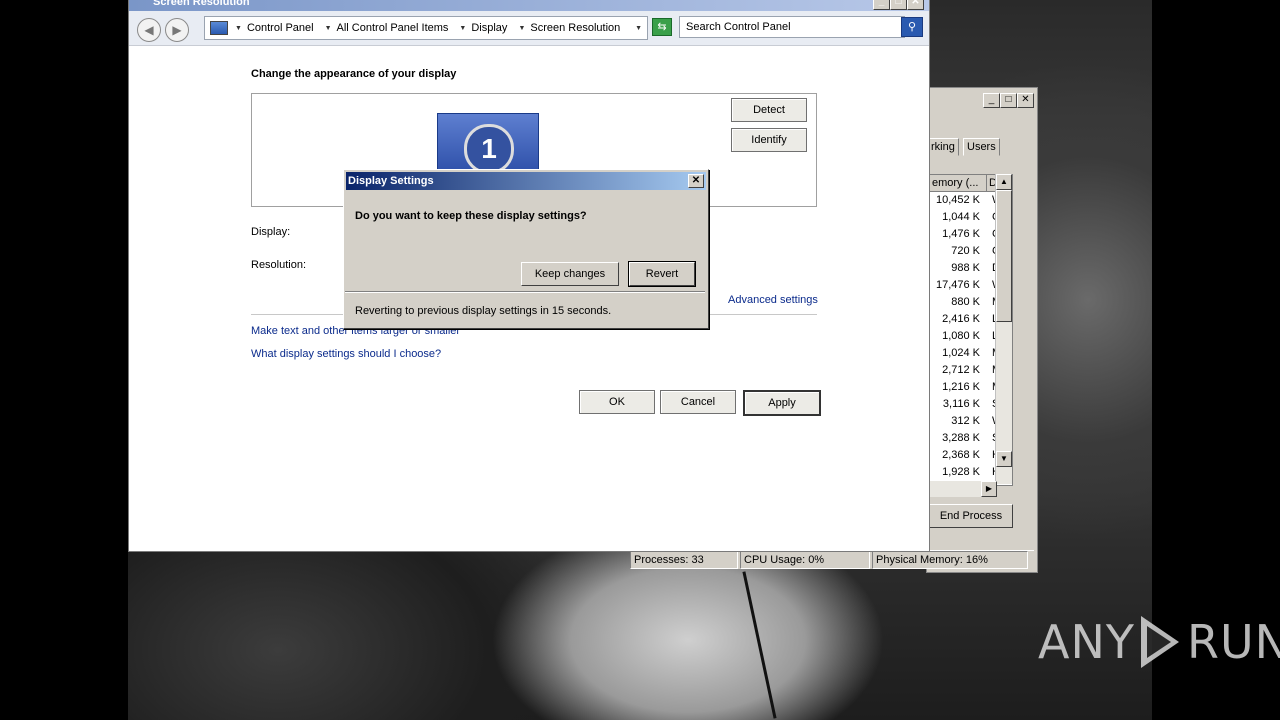 This screenshot has height=720, width=1280. What do you see at coordinates (1233, 642) in the screenshot?
I see `watermark-run: RUN` at bounding box center [1233, 642].